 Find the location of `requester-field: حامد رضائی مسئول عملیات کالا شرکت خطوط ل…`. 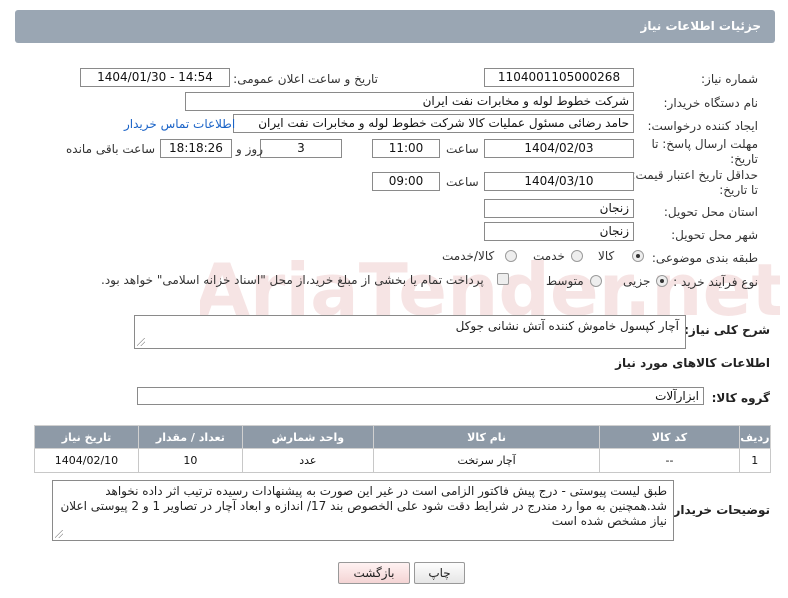

requester-field: حامد رضائی مسئول عملیات کالا شرکت خطوط ل… is located at coordinates (433, 123).